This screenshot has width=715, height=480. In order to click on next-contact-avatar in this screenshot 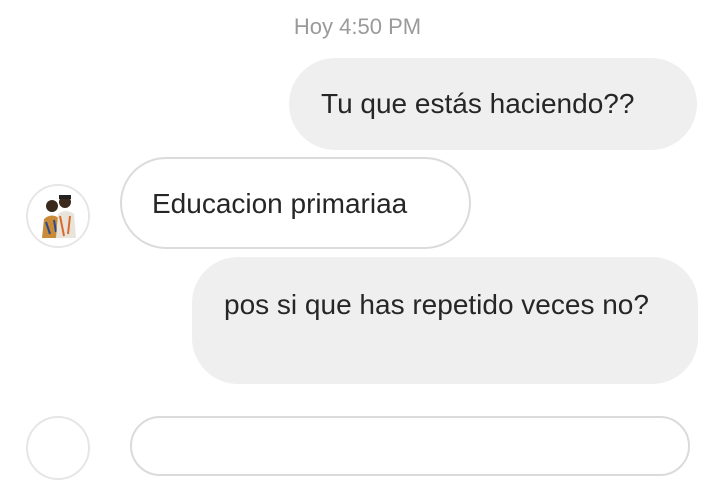, I will do `click(58, 448)`.